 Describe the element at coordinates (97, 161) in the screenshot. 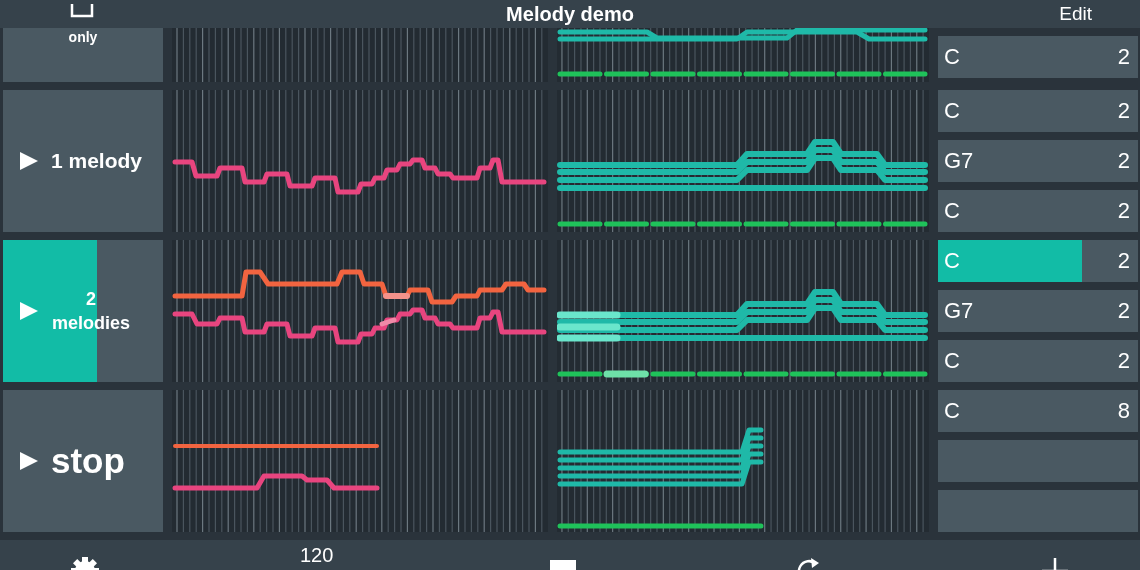

I see `section-label: 1 melody` at that location.